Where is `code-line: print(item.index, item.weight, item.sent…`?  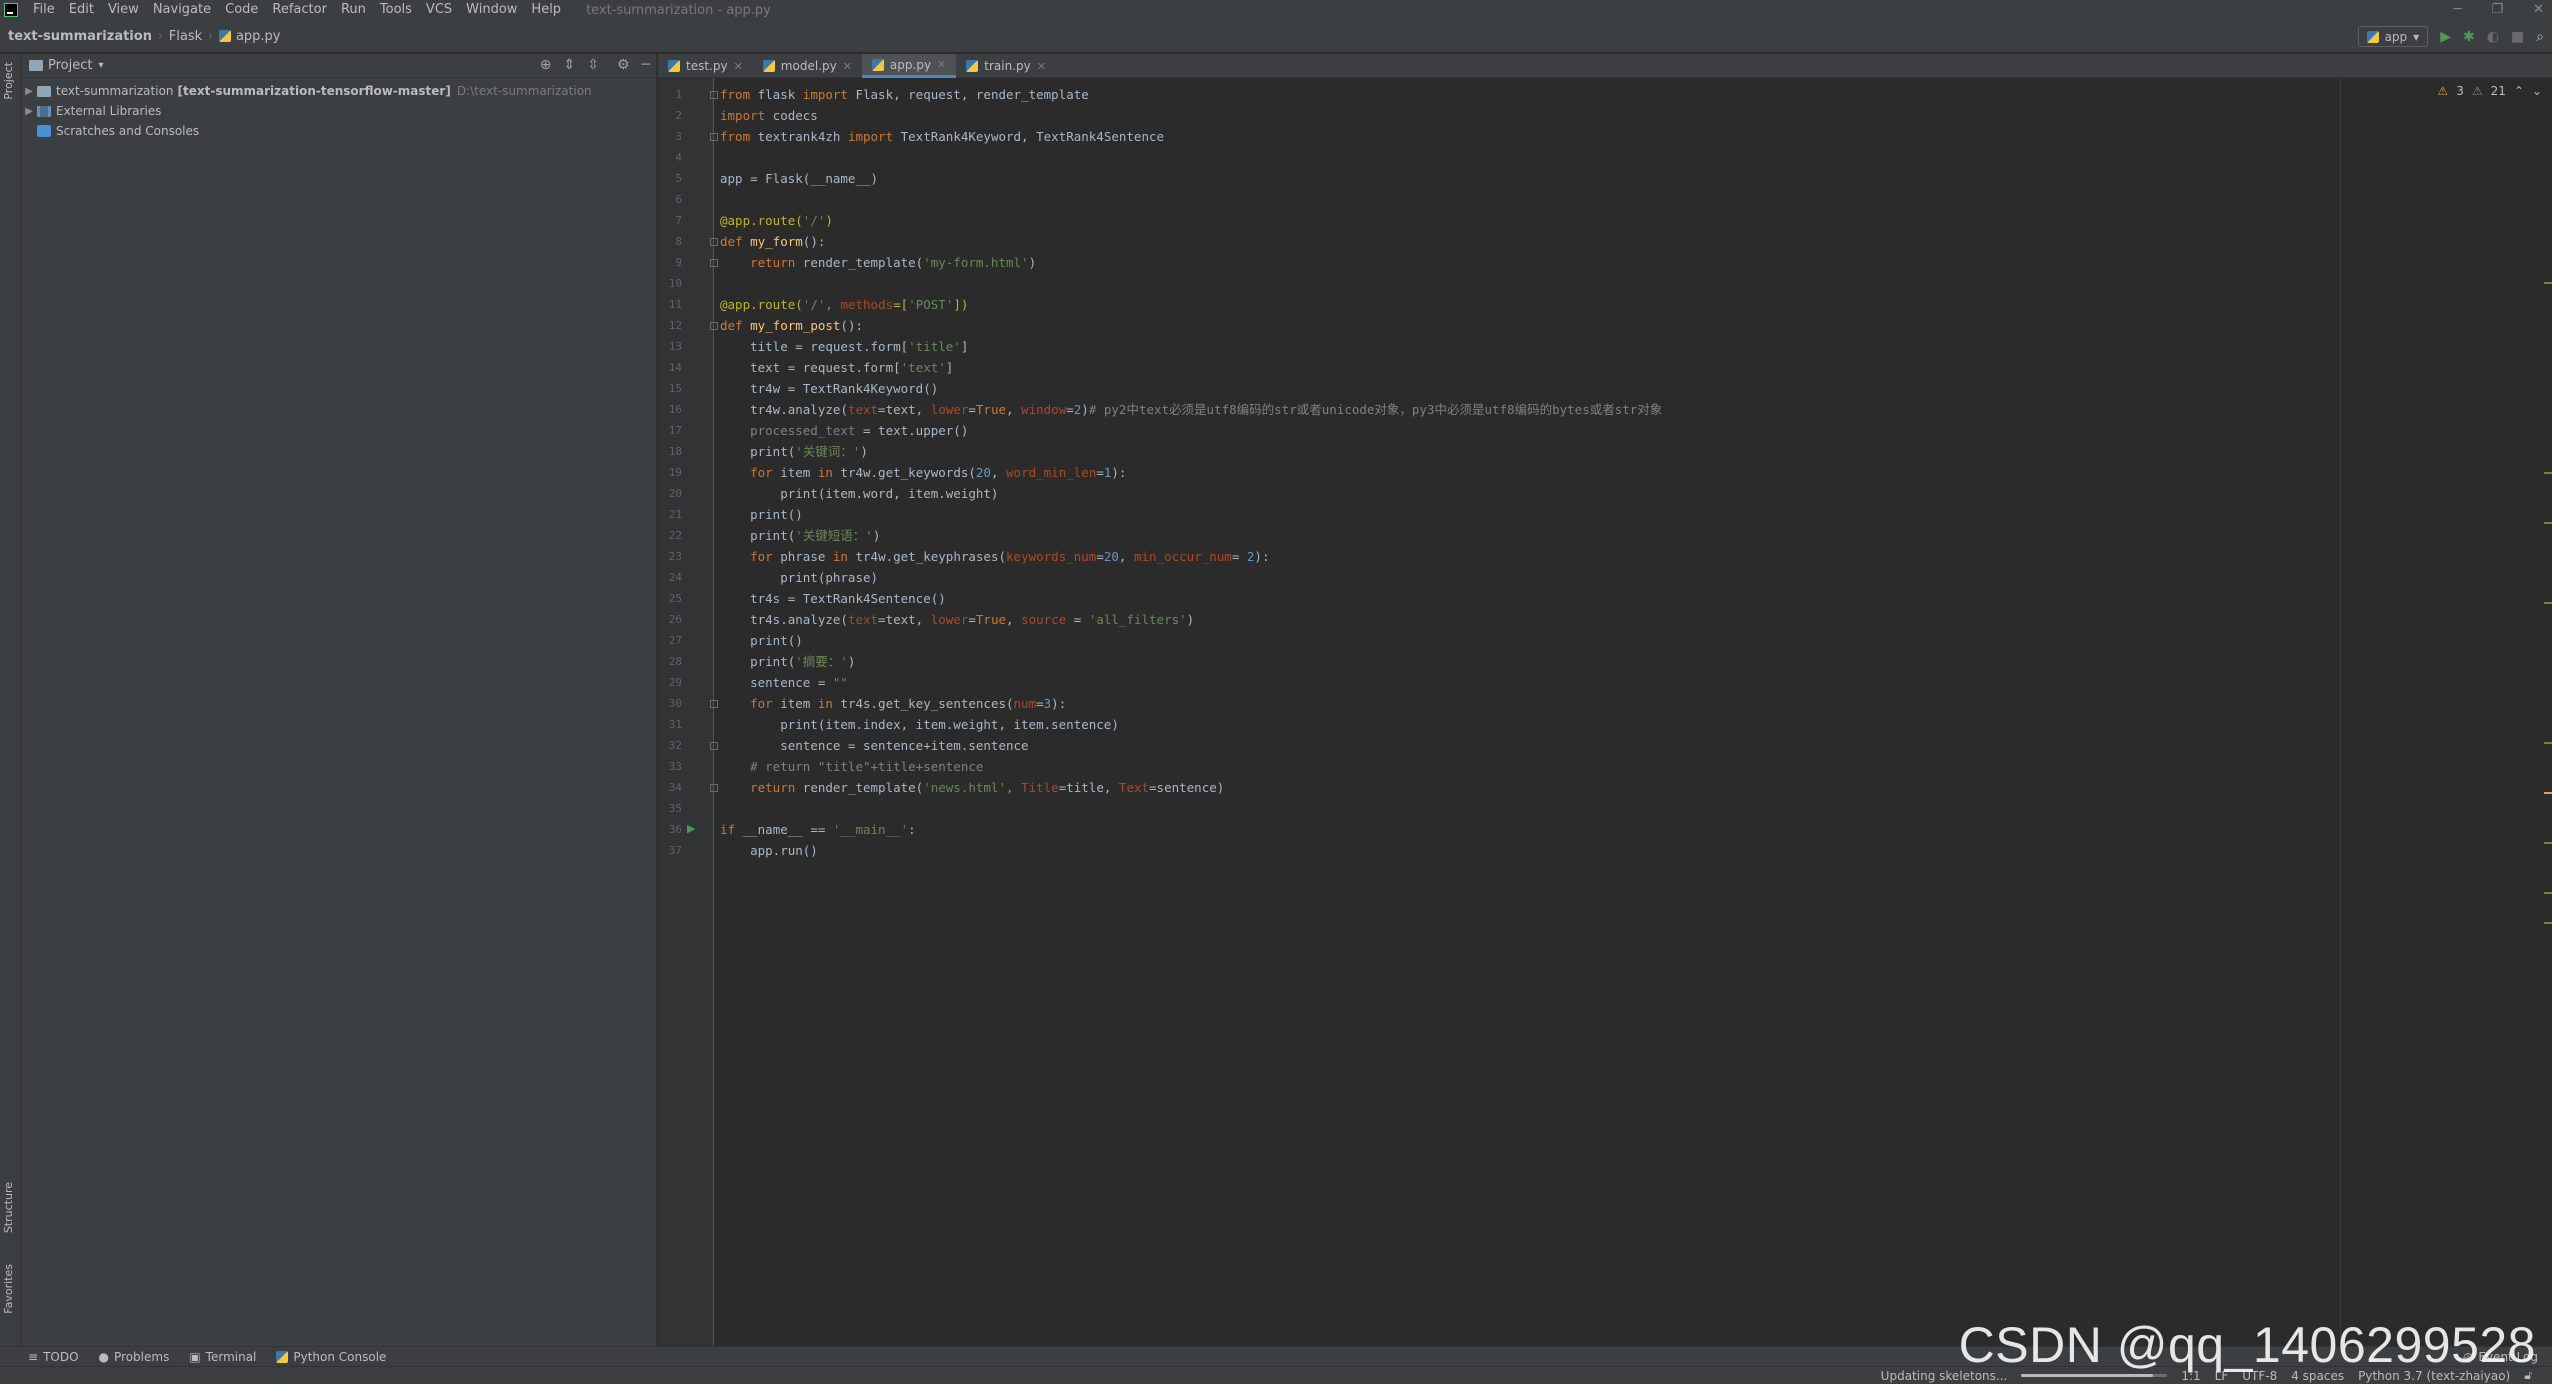 code-line: print(item.index, item.weight, item.sent… is located at coordinates (919, 724).